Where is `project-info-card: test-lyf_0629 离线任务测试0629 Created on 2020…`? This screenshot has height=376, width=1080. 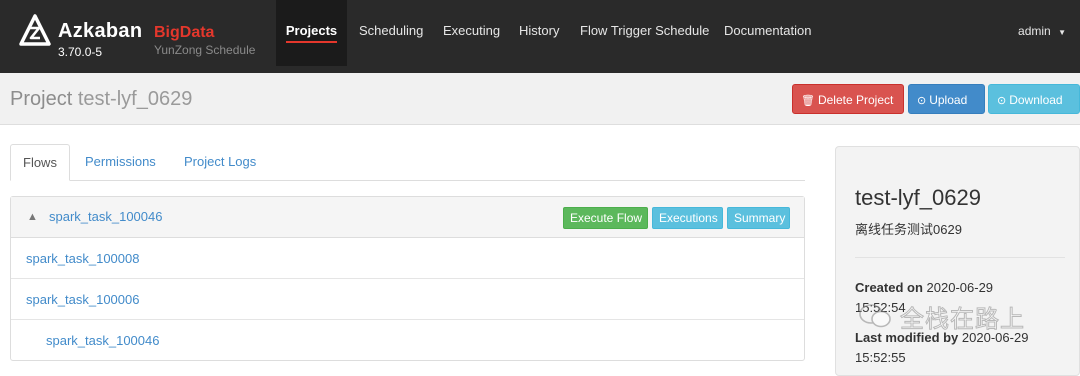
project-info-card: test-lyf_0629 离线任务测试0629 Created on 2020… is located at coordinates (957, 261).